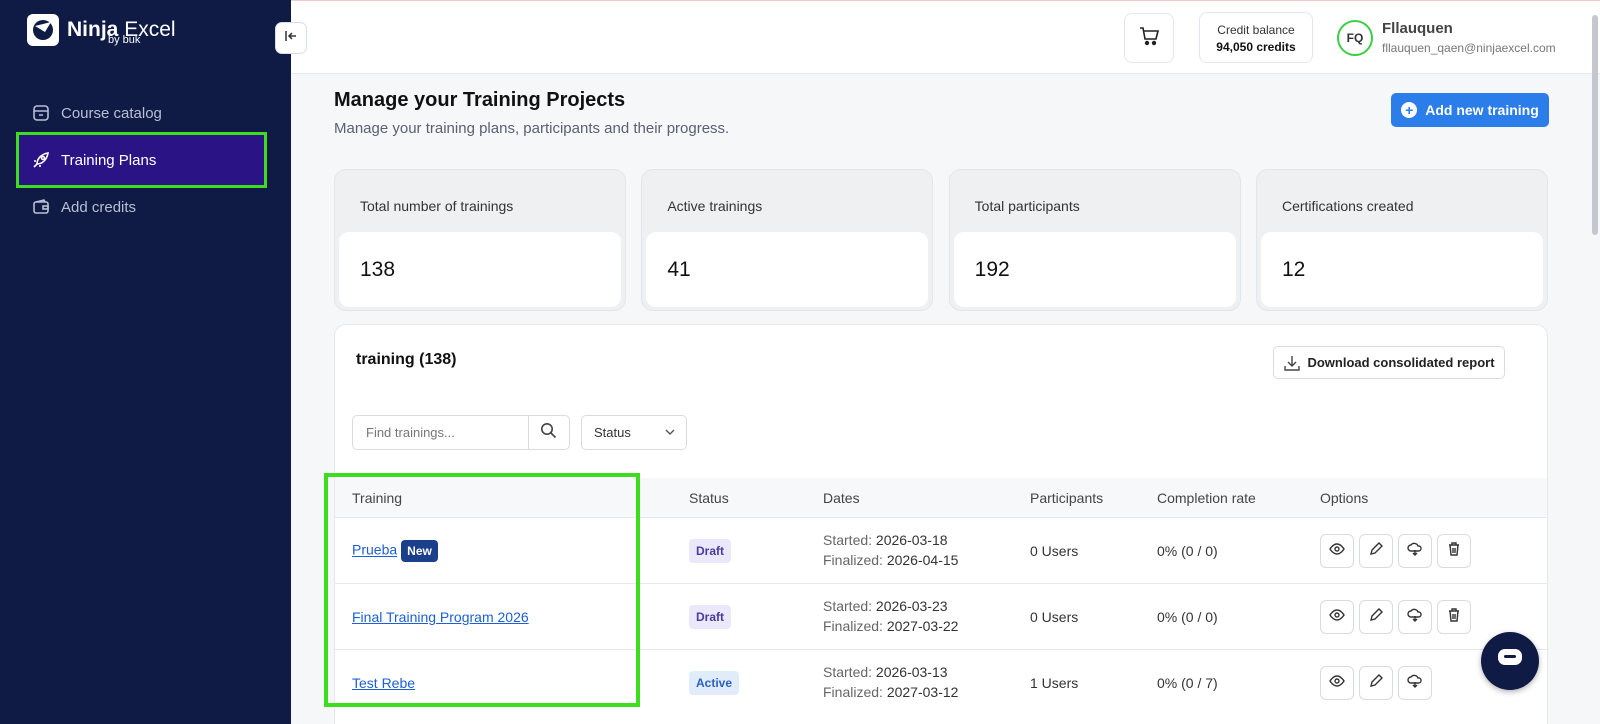  What do you see at coordinates (1054, 683) in the screenshot?
I see `participants-cell: 1 Users` at bounding box center [1054, 683].